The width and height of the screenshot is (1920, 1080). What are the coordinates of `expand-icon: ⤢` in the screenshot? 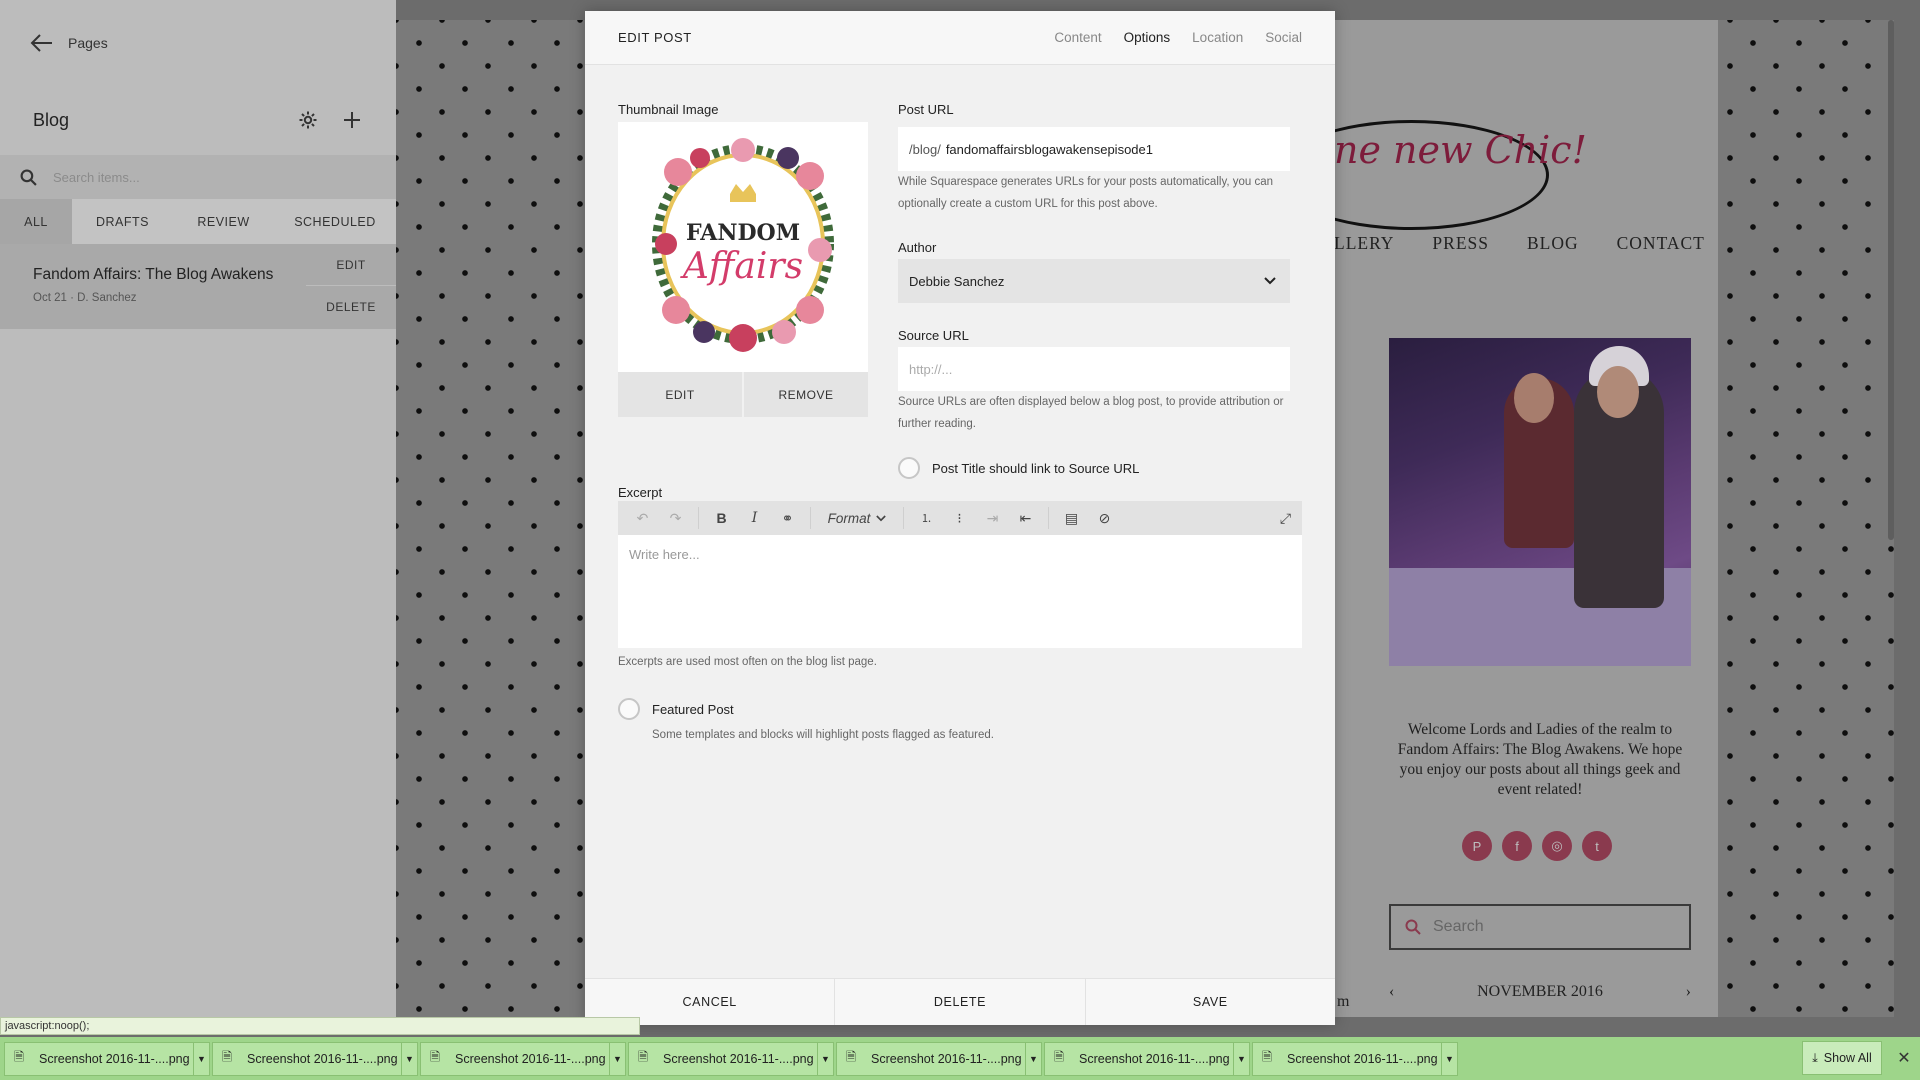 It's located at (1285, 518).